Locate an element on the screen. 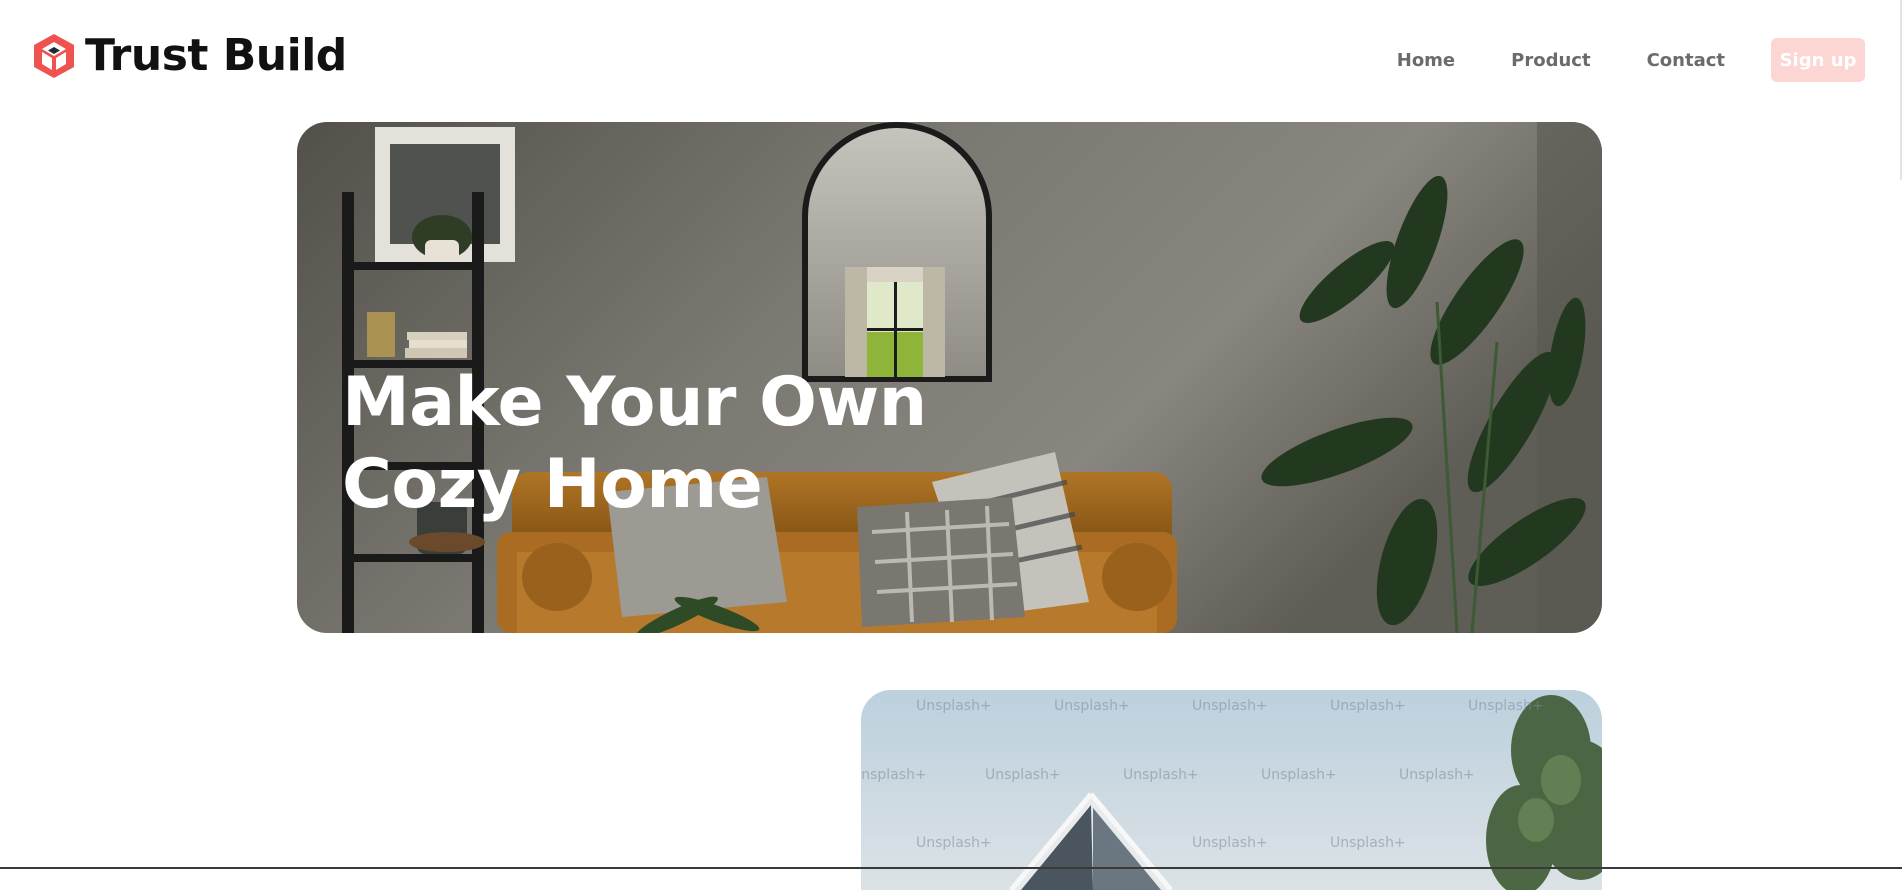  nav-link-product: Product is located at coordinates (1550, 60).